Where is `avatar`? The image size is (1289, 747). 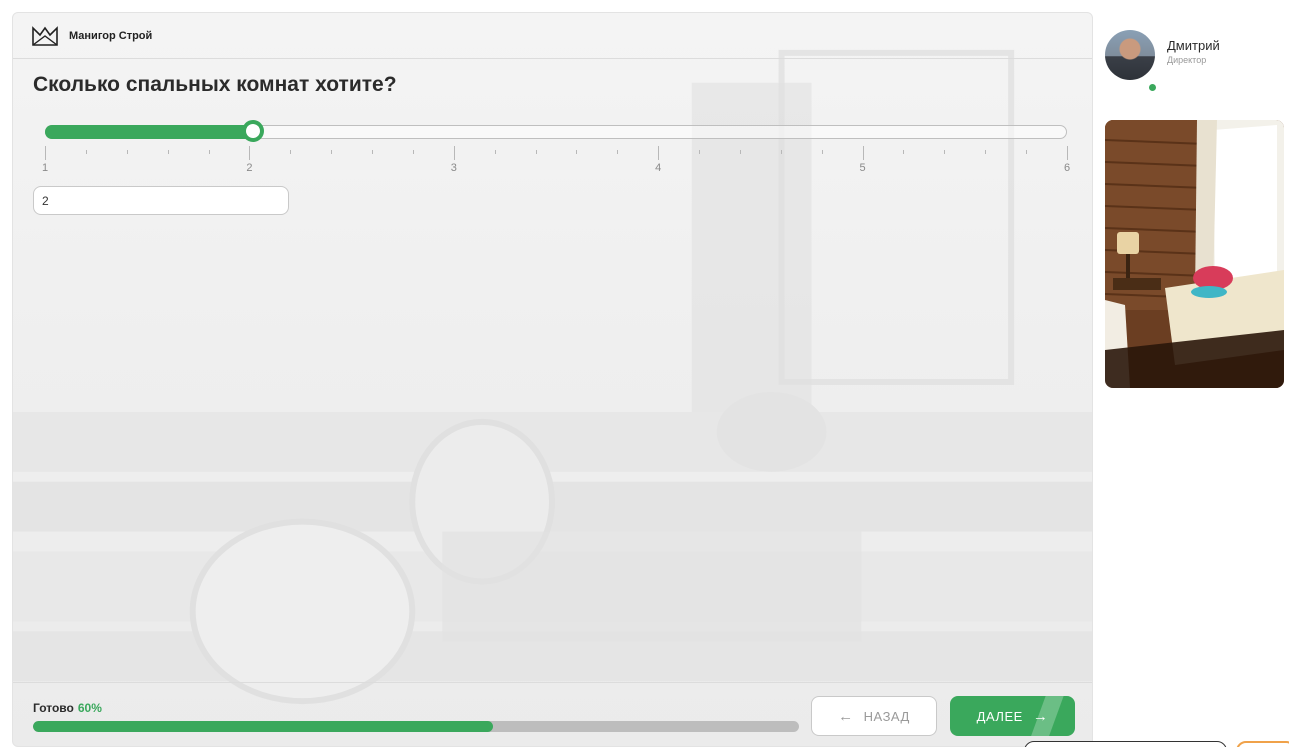
avatar is located at coordinates (1130, 55).